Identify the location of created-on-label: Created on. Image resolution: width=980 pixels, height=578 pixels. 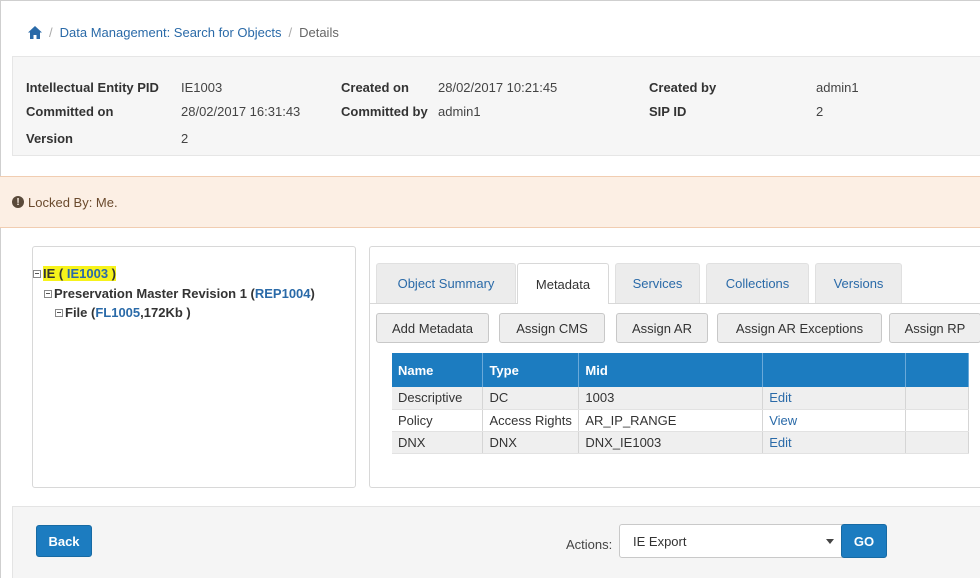
(375, 87).